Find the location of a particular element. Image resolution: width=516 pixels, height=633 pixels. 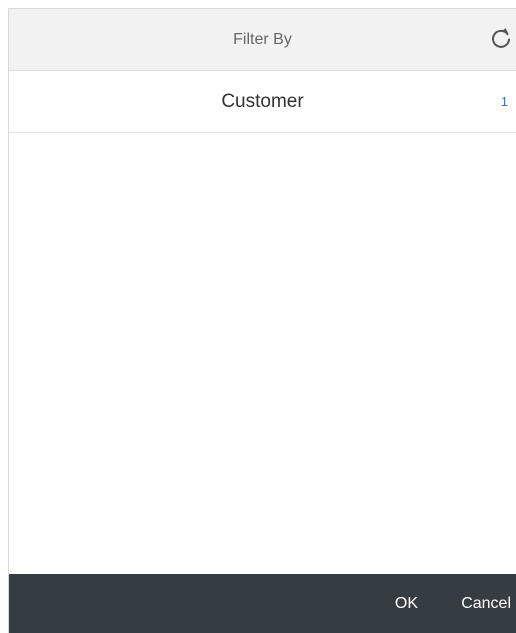

dialog-title: Filter By is located at coordinates (262, 39).